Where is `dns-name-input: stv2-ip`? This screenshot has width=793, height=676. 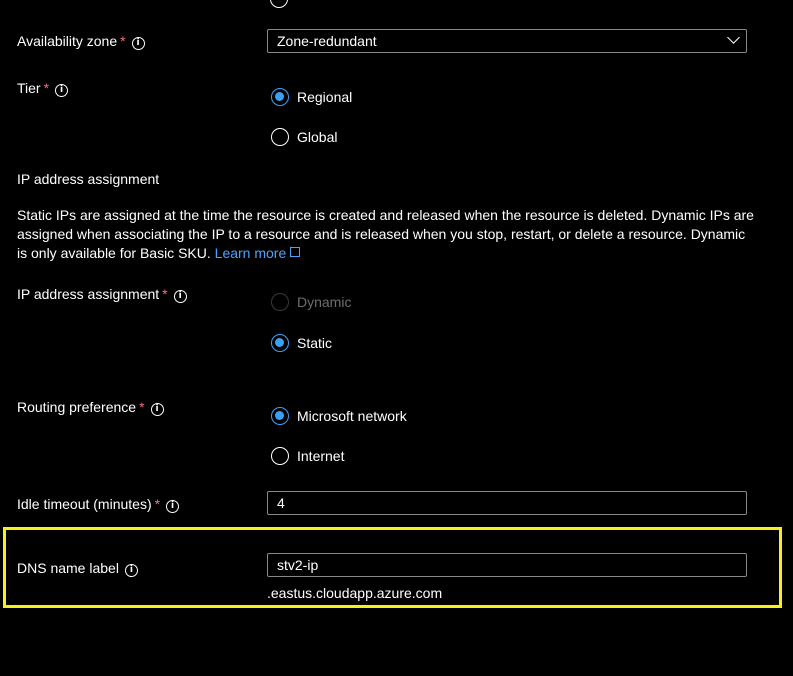 dns-name-input: stv2-ip is located at coordinates (507, 565).